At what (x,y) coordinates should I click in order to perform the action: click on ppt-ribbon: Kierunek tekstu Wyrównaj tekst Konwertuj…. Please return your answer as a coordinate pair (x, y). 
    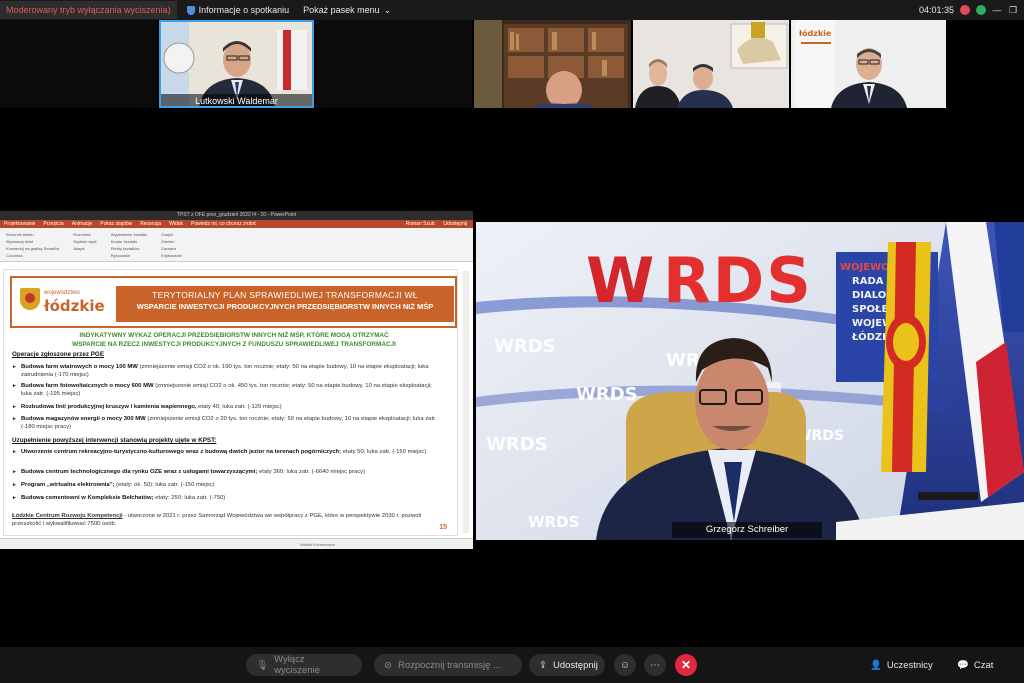
    Looking at the image, I should click on (236, 245).